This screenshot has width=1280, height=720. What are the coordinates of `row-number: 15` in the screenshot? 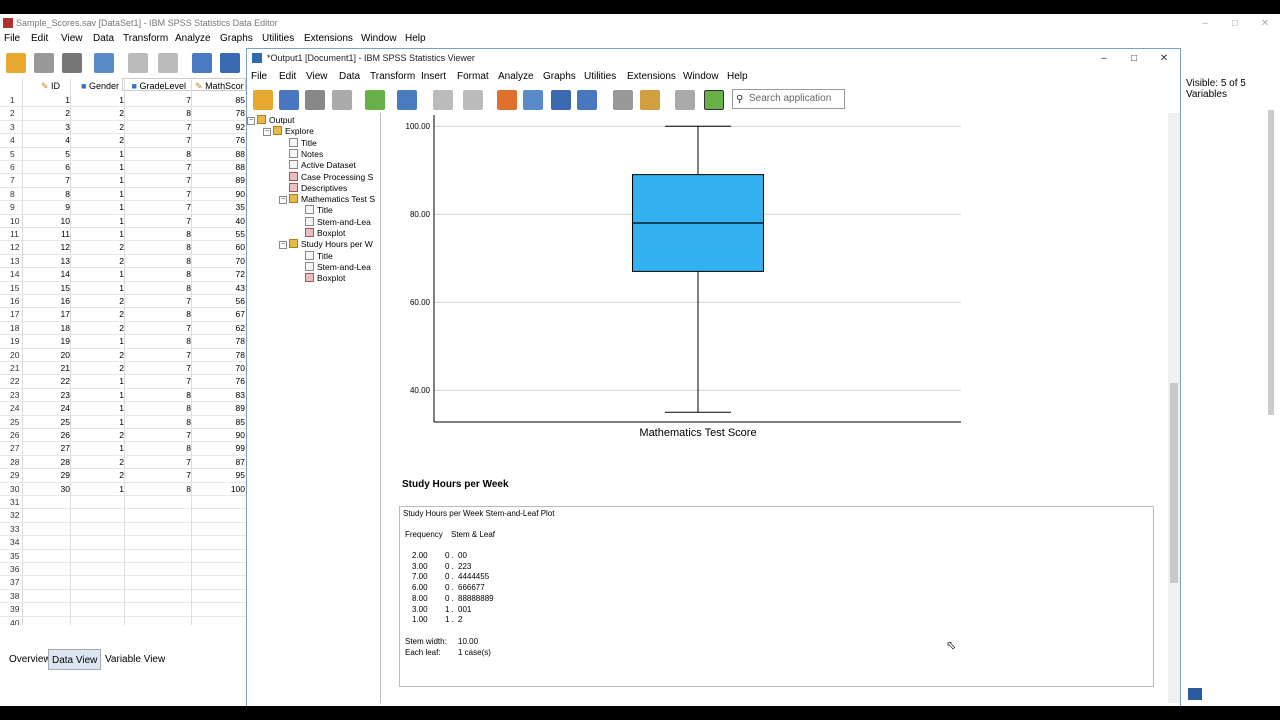 It's located at (11, 288).